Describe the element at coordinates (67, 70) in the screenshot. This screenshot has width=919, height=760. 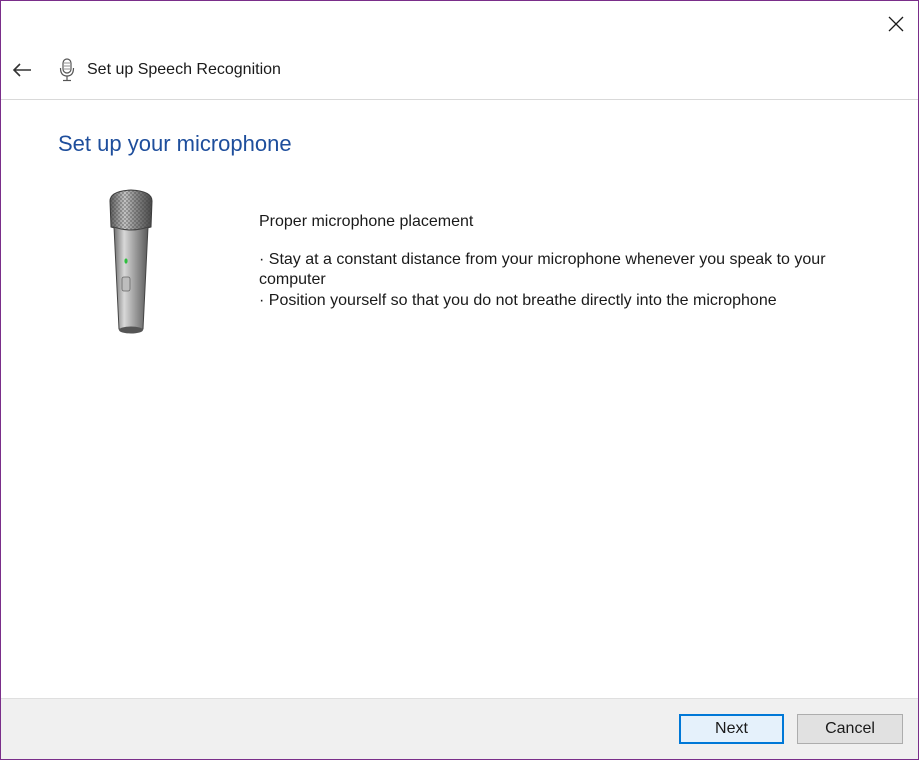
I see `microphone-icon` at that location.